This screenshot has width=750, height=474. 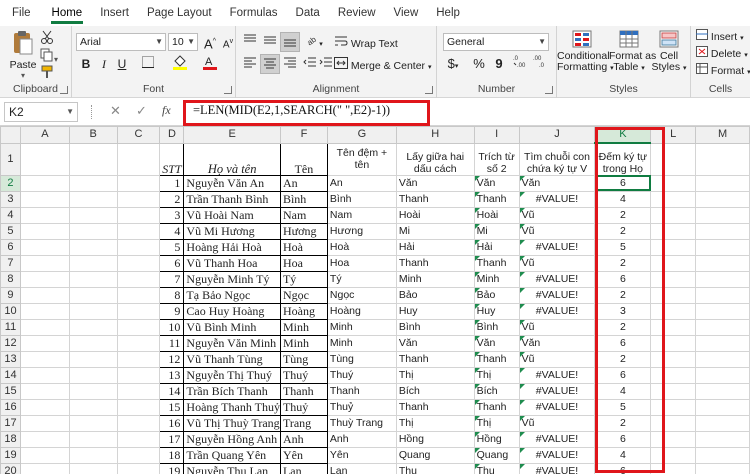 I want to click on cell-trich-tu: Quang, so click(x=496, y=455).